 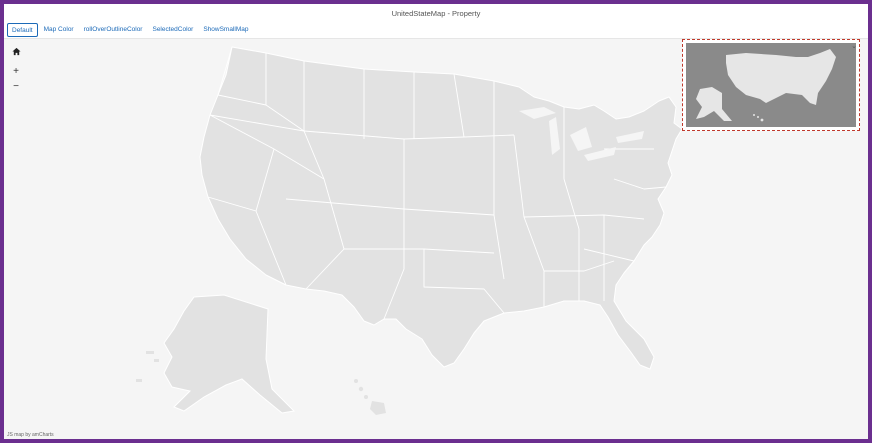 I want to click on hawaii, so click(x=370, y=397).